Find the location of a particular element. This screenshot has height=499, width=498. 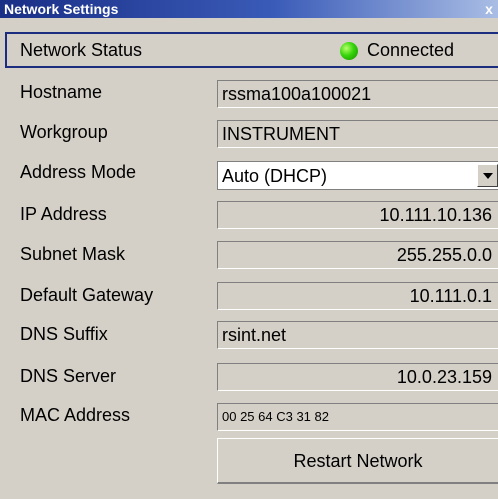

title-bar: Network Settings x is located at coordinates (249, 9).